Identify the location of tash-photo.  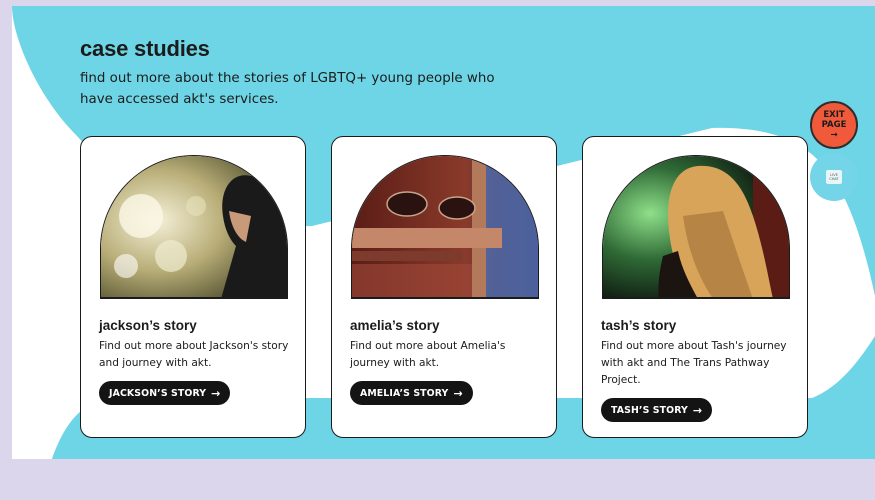
(696, 226).